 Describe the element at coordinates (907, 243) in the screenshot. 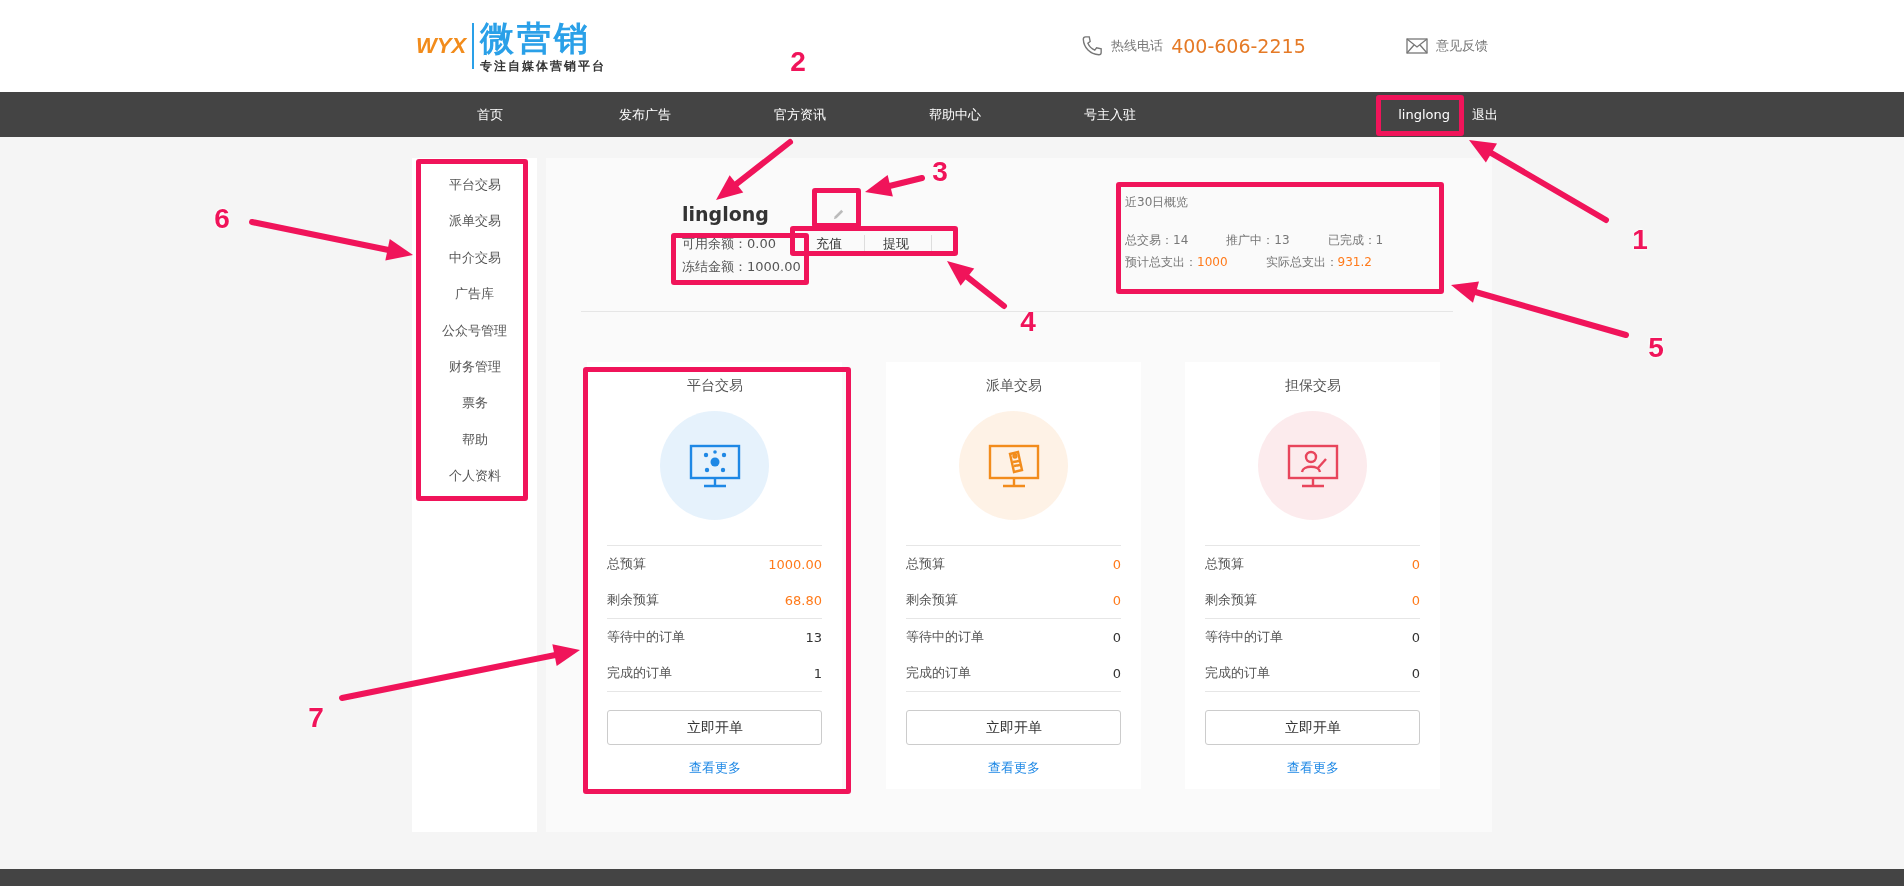

I see `account-button: 提现` at that location.